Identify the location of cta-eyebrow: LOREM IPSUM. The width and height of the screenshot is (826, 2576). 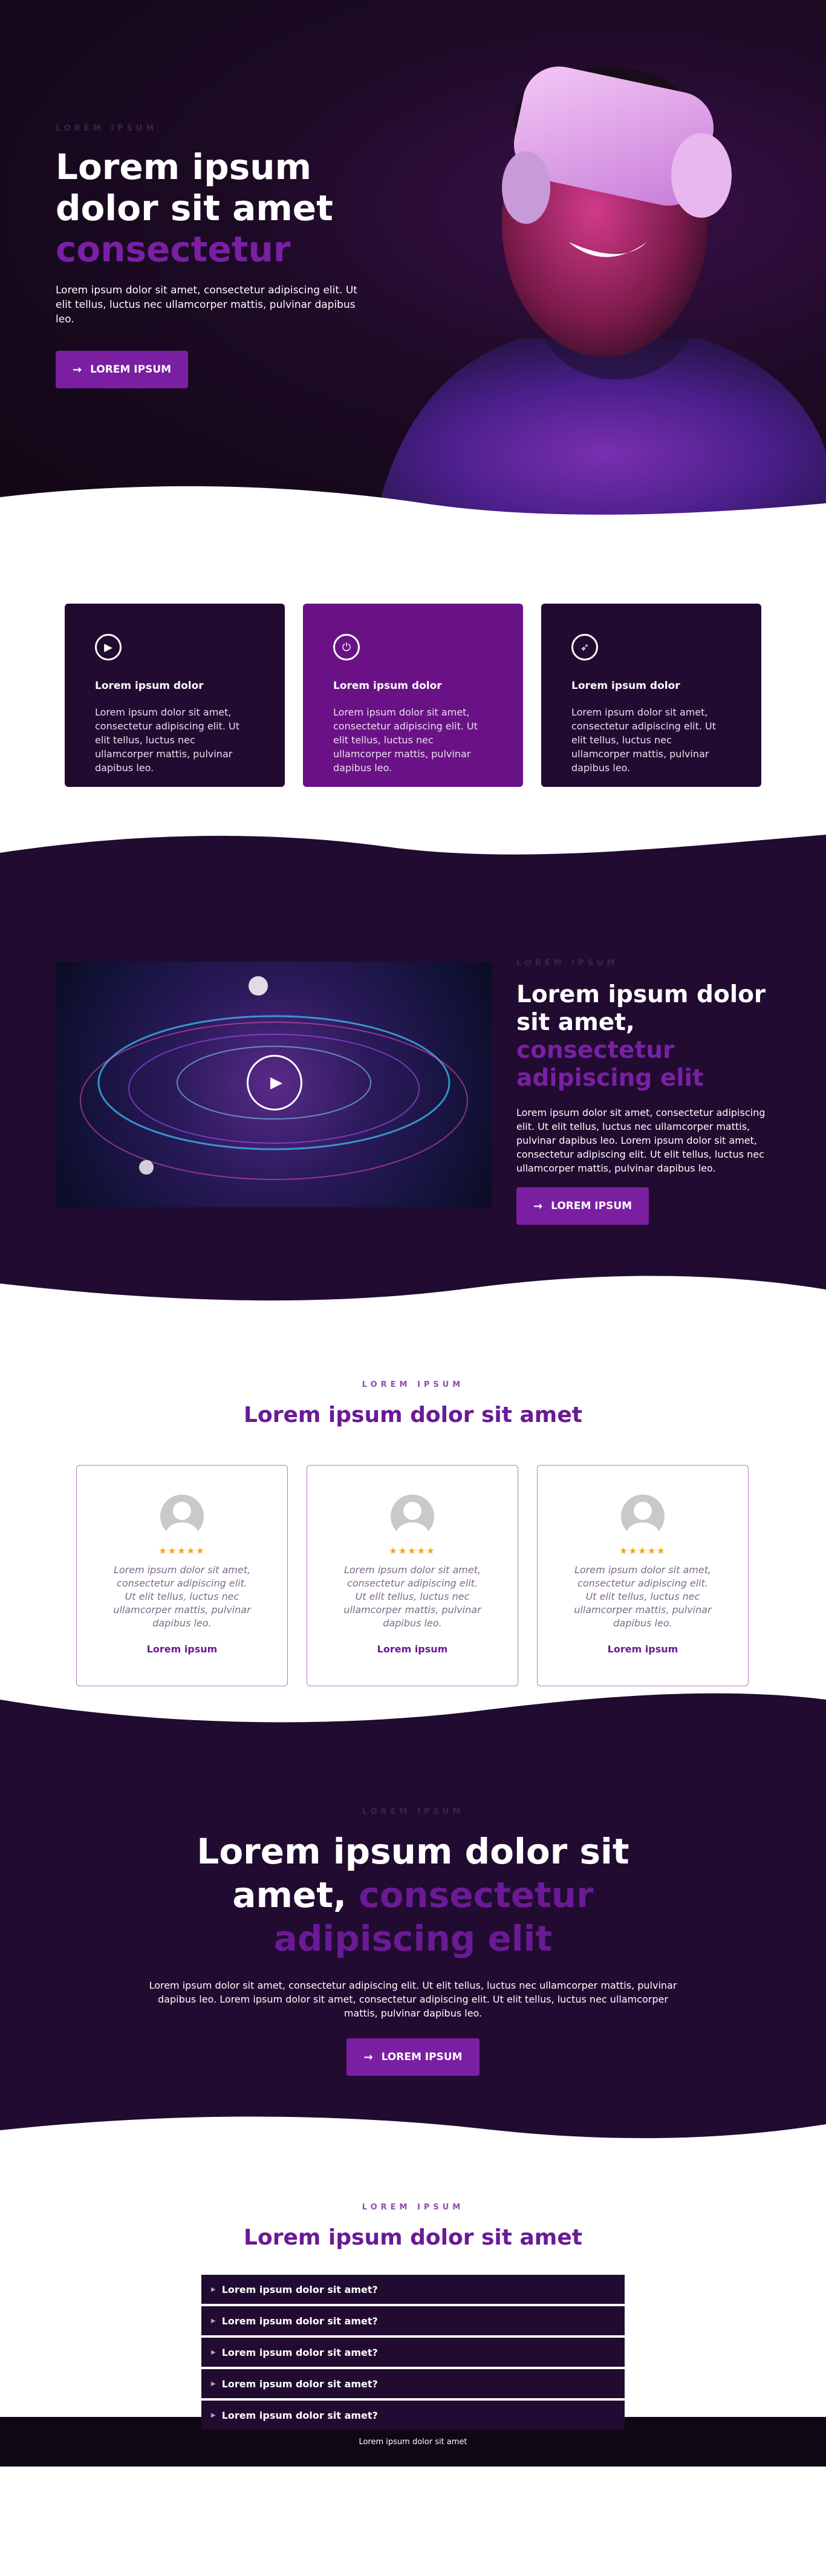
(413, 1811).